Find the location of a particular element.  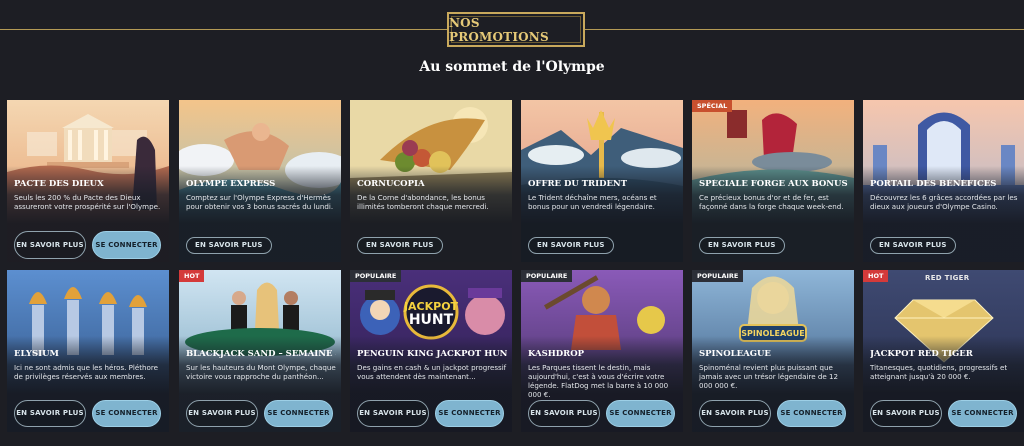

promotions-heading: NOS PROMOTIONS is located at coordinates (499, 29).